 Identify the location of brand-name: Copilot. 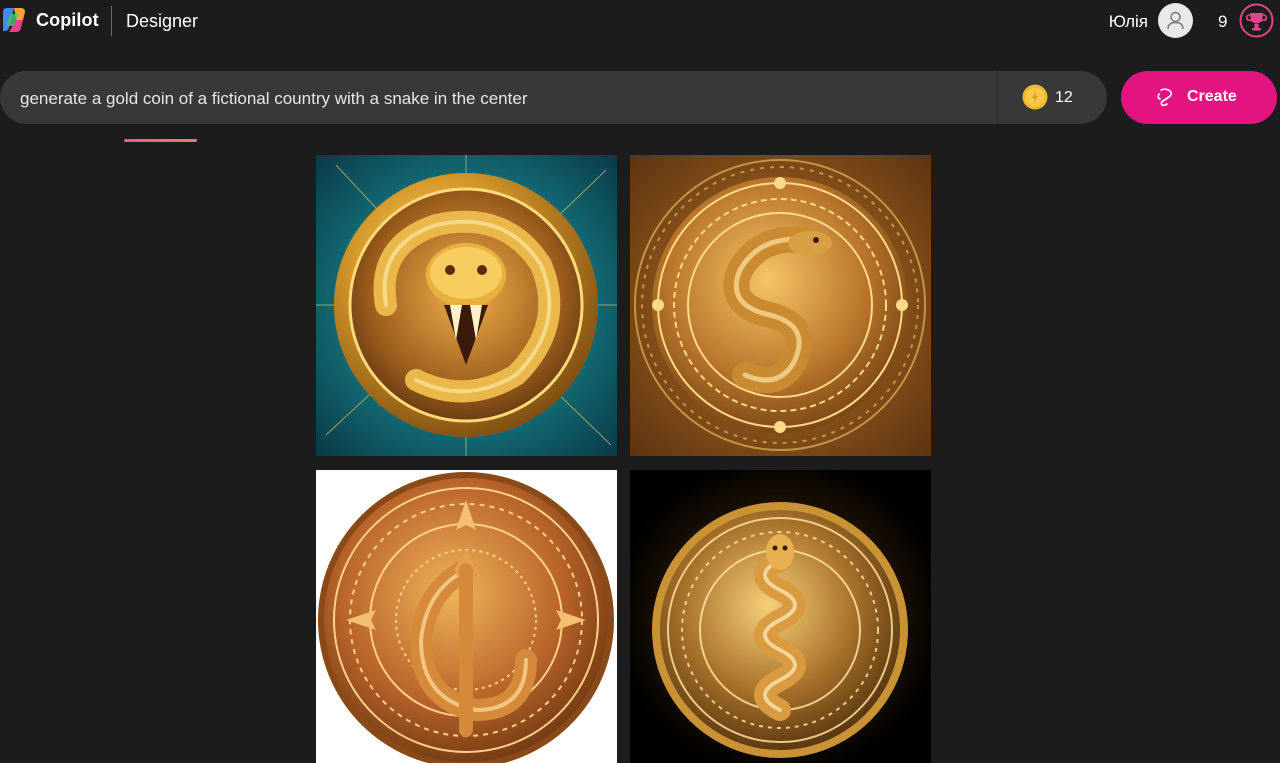
(67, 20).